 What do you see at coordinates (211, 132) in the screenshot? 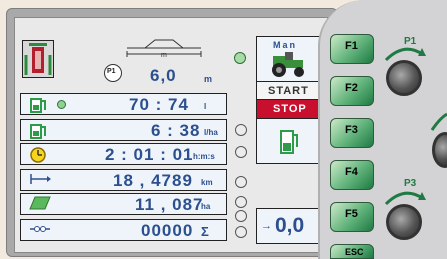
I see `row-unit: l/ha` at bounding box center [211, 132].